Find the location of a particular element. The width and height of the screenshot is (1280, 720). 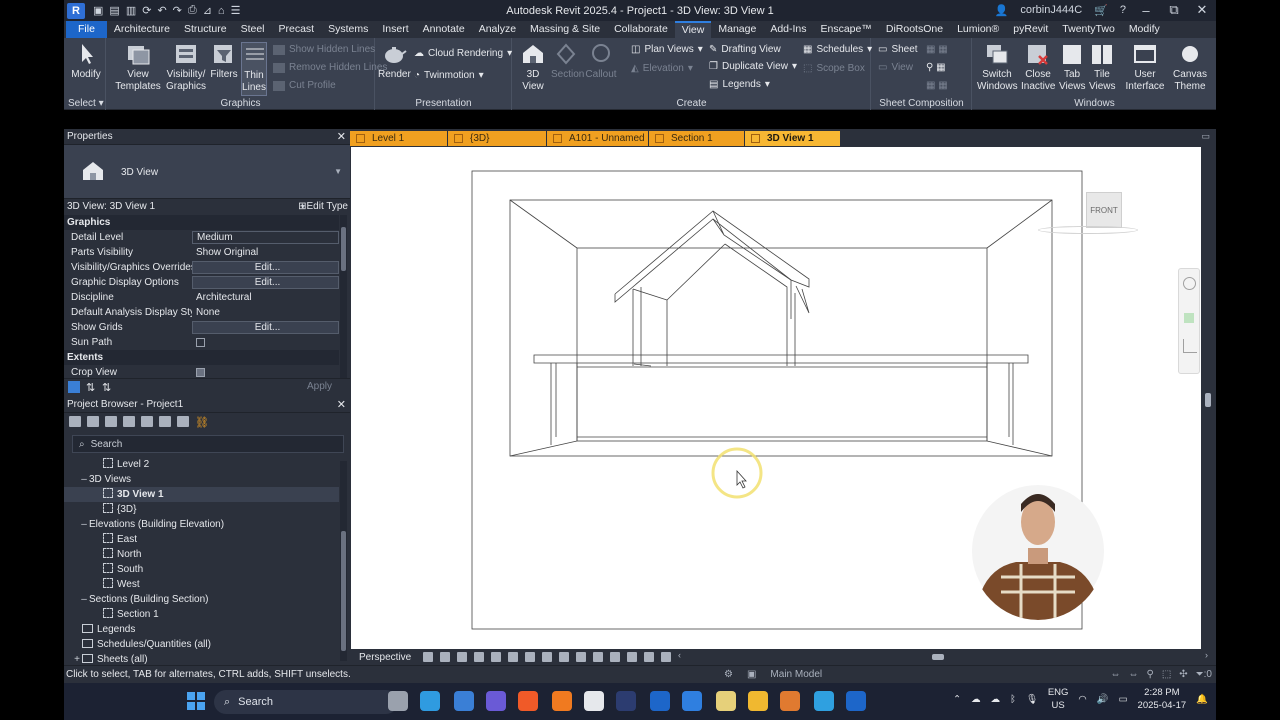

render-button: Render is located at coordinates (394, 61).